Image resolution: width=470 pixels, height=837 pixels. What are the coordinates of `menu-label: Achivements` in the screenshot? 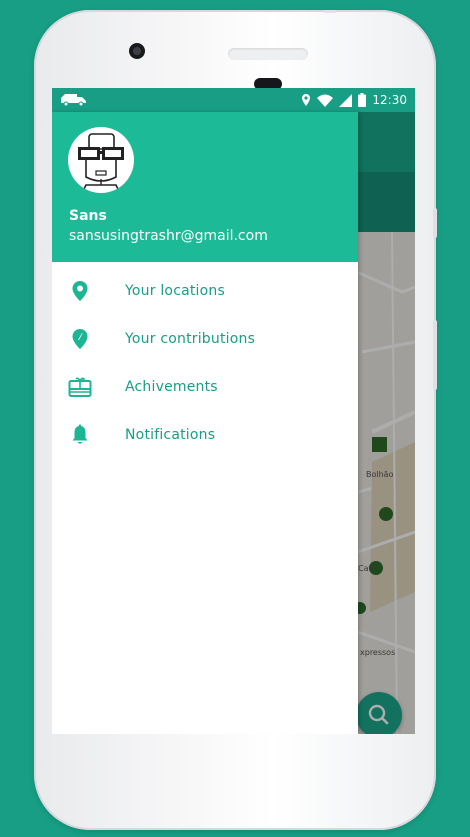 It's located at (171, 387).